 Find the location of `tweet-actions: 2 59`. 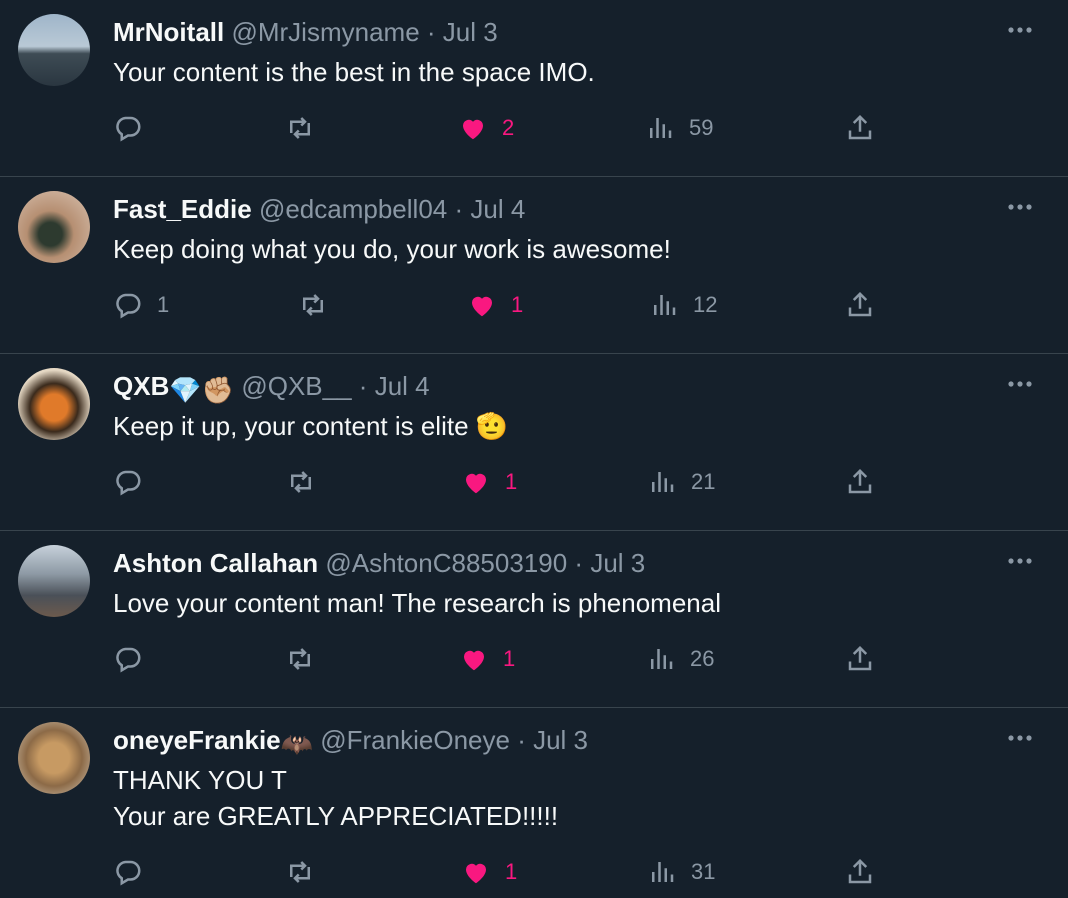

tweet-actions: 2 59 is located at coordinates (500, 128).